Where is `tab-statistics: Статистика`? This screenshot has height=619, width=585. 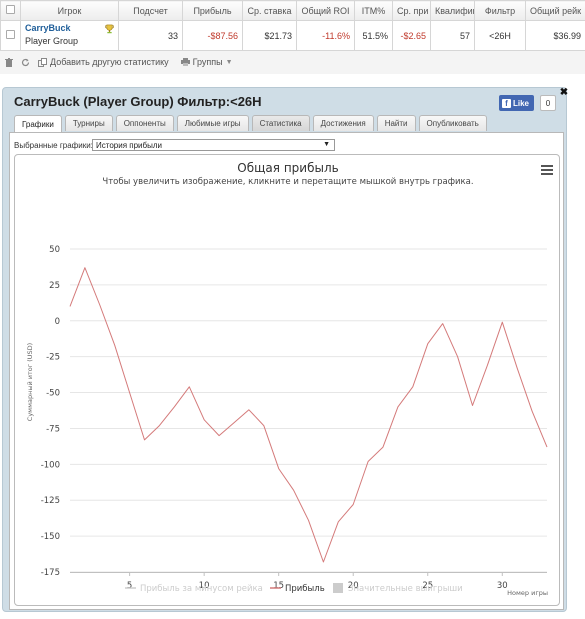 tab-statistics: Статистика is located at coordinates (280, 123).